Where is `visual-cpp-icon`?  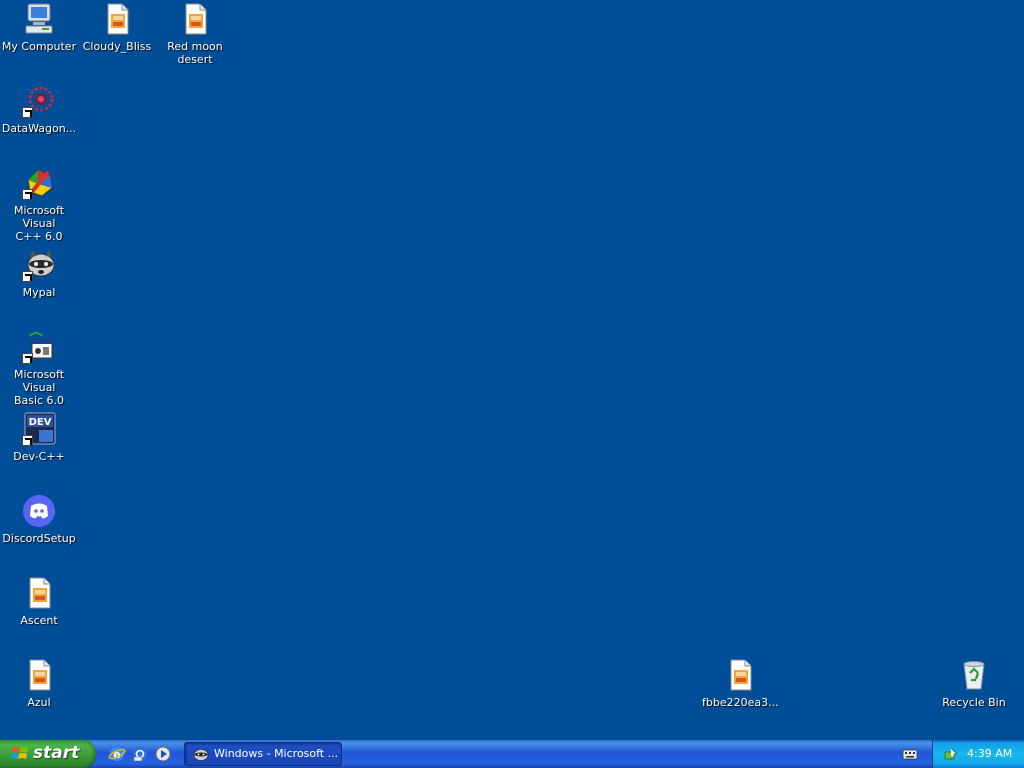
visual-cpp-icon is located at coordinates (39, 183).